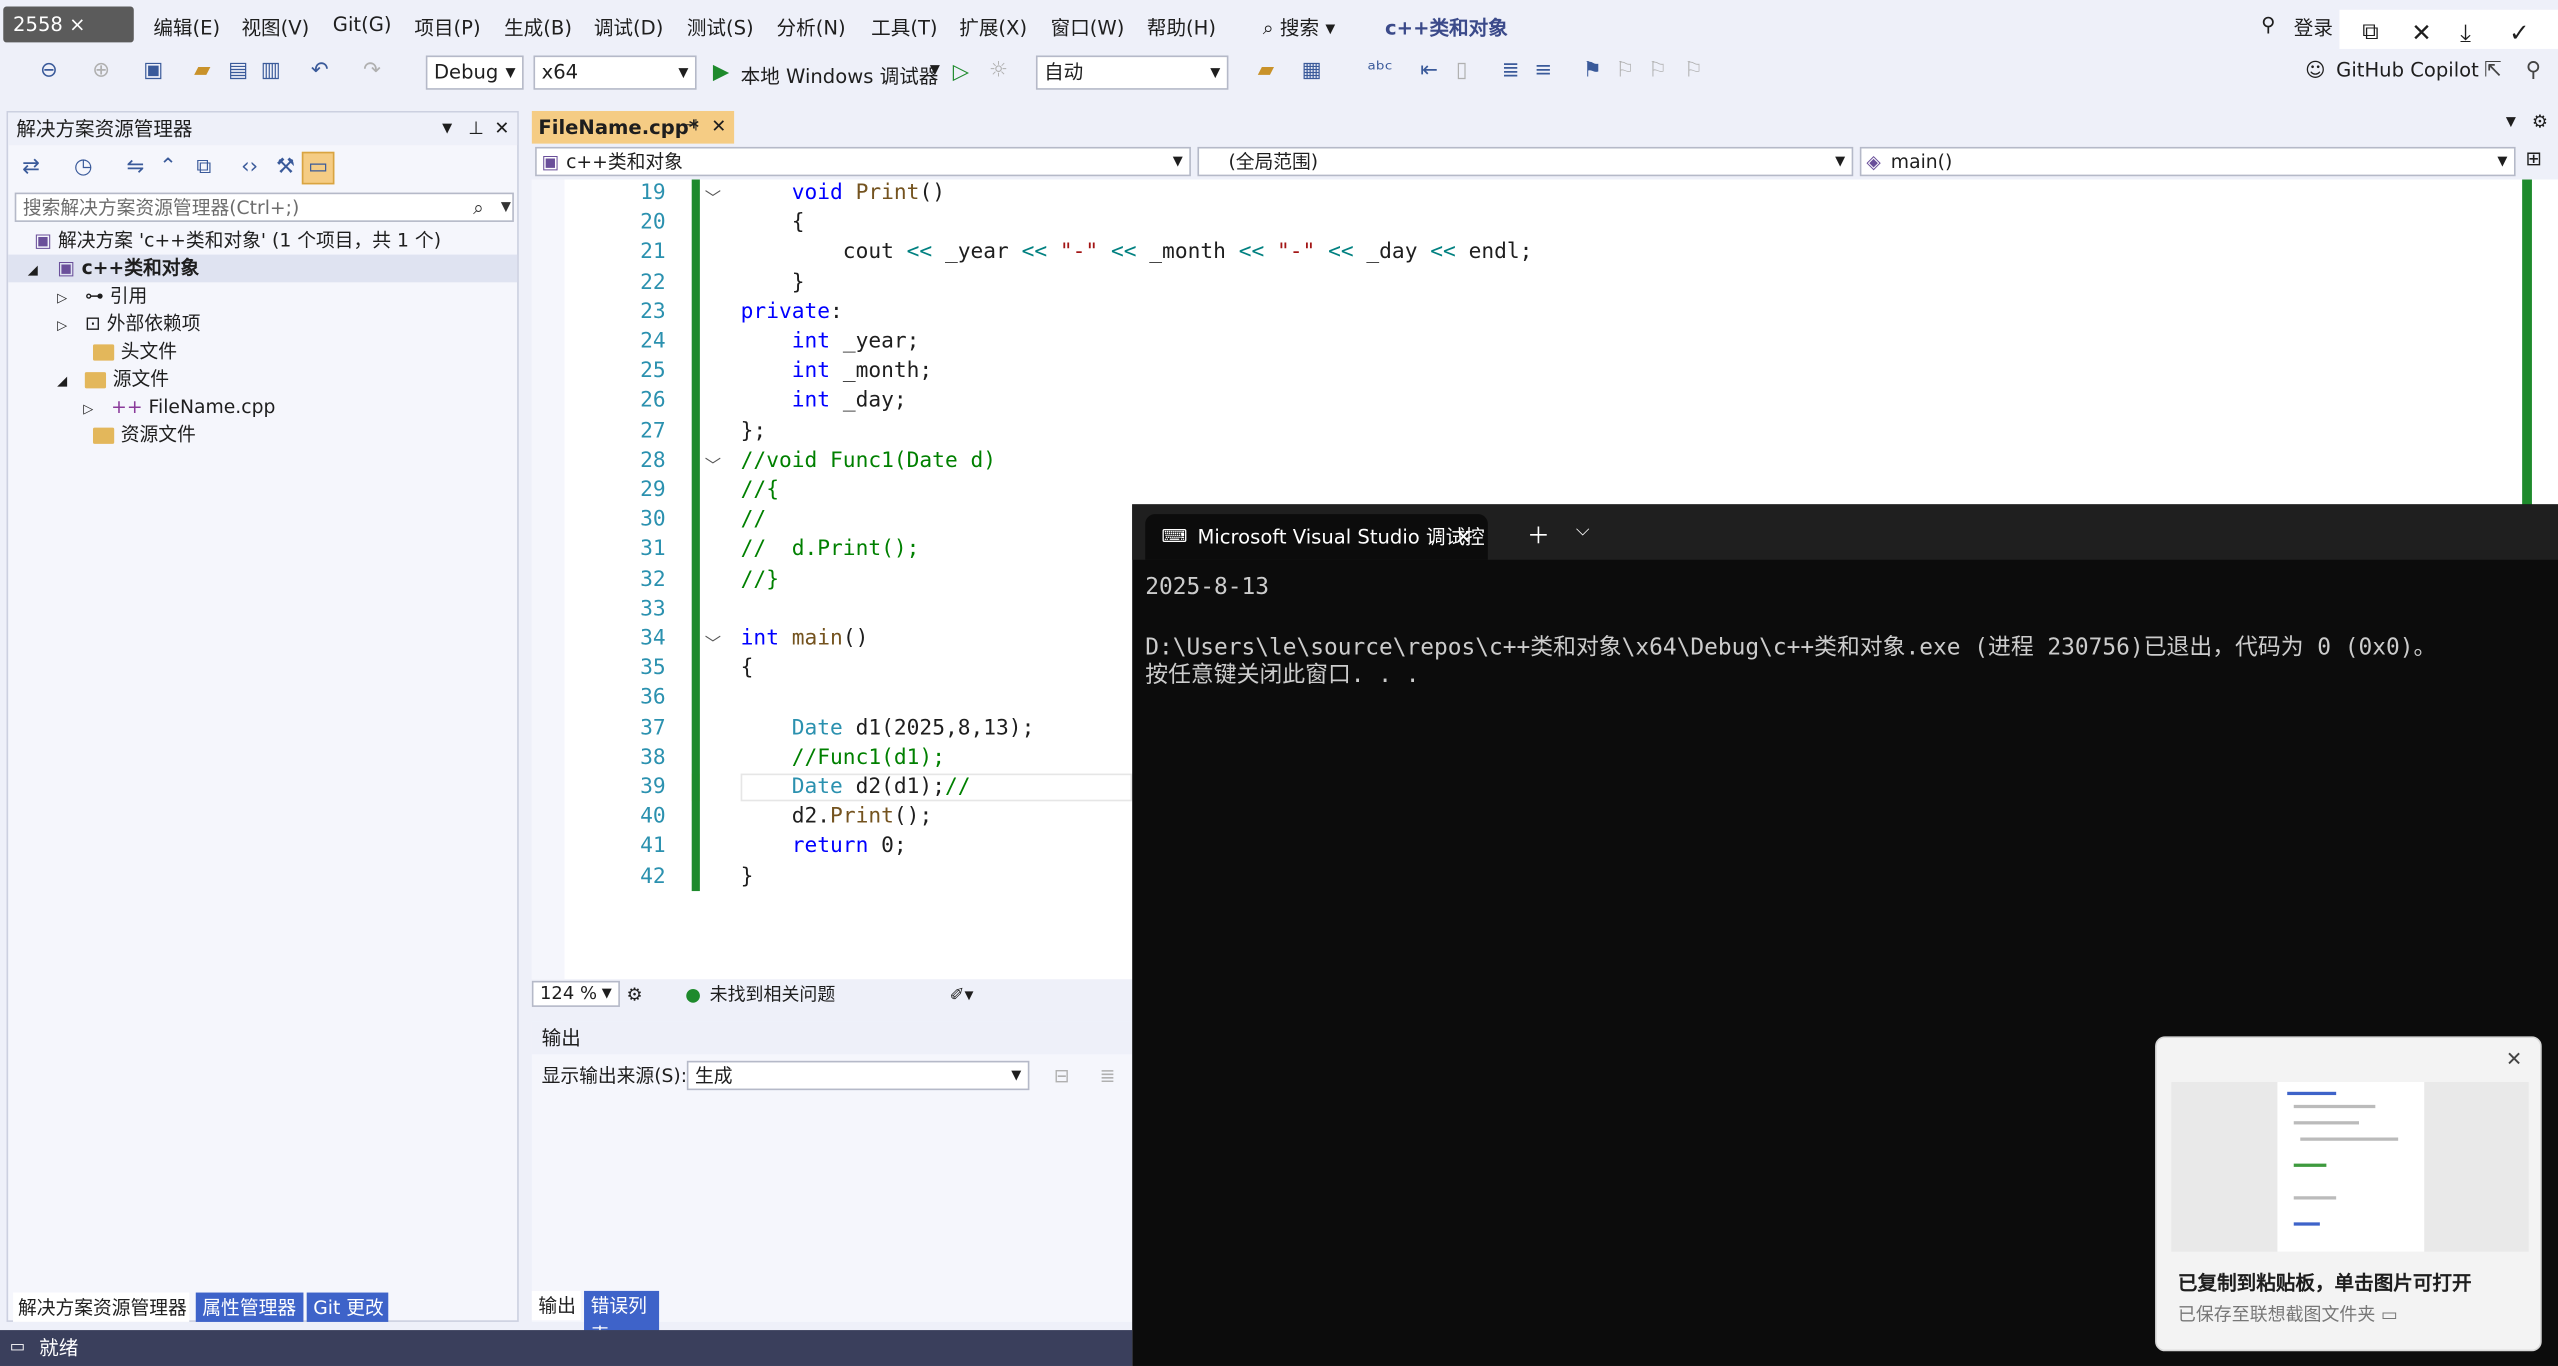 This screenshot has height=1366, width=2558. What do you see at coordinates (633, 127) in the screenshot?
I see `tab-filename-cpp: FileName.cpp* ⊣ ✕` at bounding box center [633, 127].